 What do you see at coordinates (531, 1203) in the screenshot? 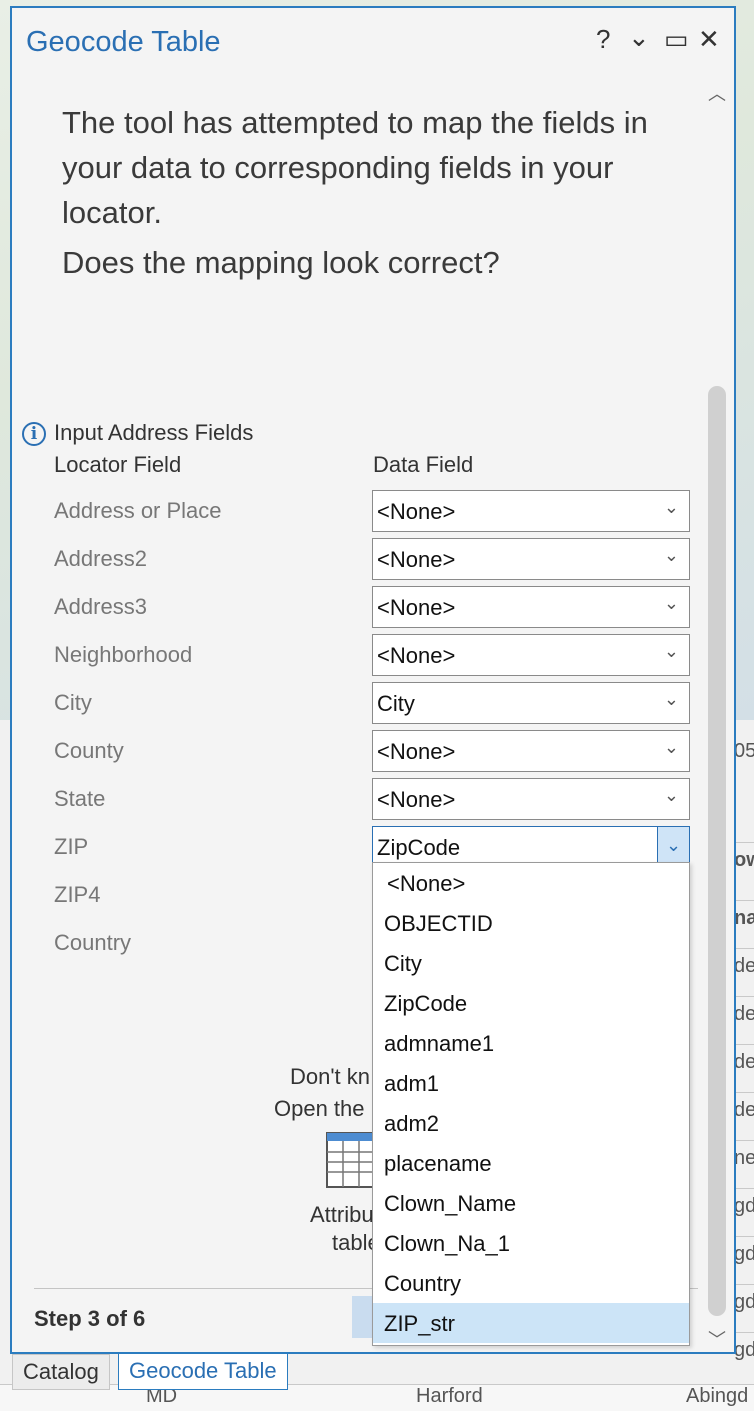
I see `dropdown-option: Clown_Name` at bounding box center [531, 1203].